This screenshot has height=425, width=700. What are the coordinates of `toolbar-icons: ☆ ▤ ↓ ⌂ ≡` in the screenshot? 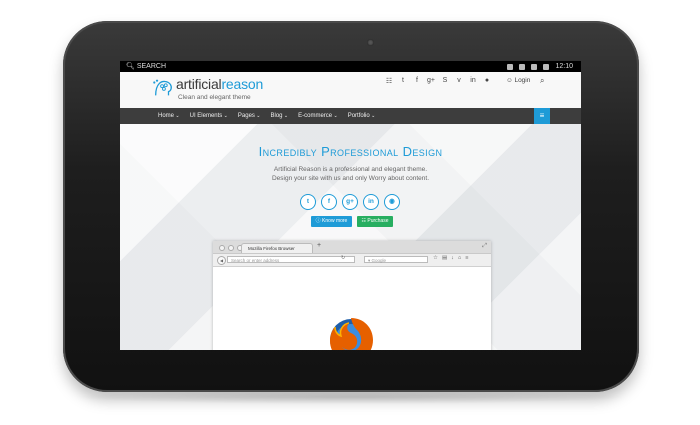 It's located at (450, 258).